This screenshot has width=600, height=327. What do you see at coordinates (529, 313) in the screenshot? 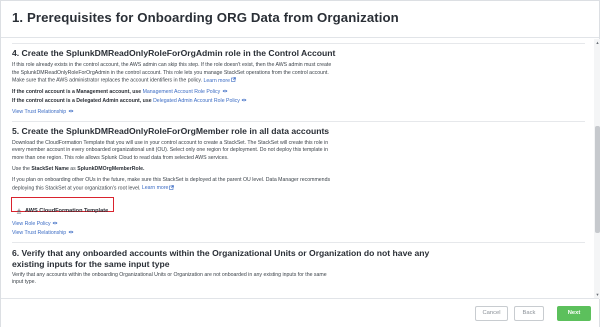
I see `back-button: Back` at bounding box center [529, 313].